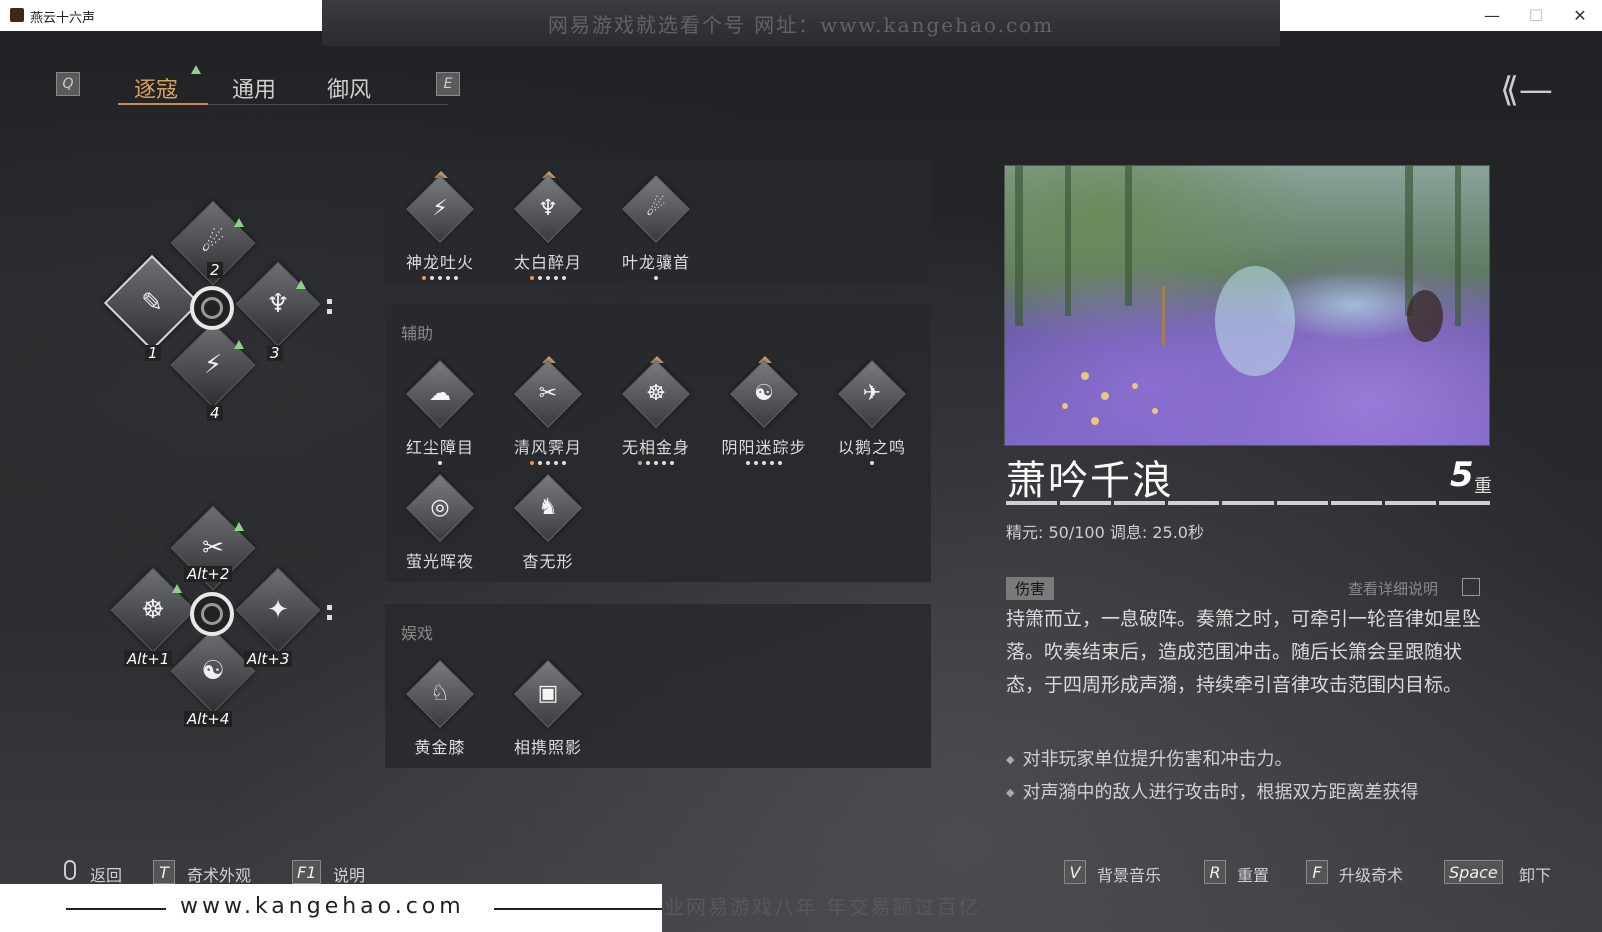 This screenshot has height=932, width=1602. What do you see at coordinates (417, 633) in the screenshot?
I see `group-label: 娱戏` at bounding box center [417, 633].